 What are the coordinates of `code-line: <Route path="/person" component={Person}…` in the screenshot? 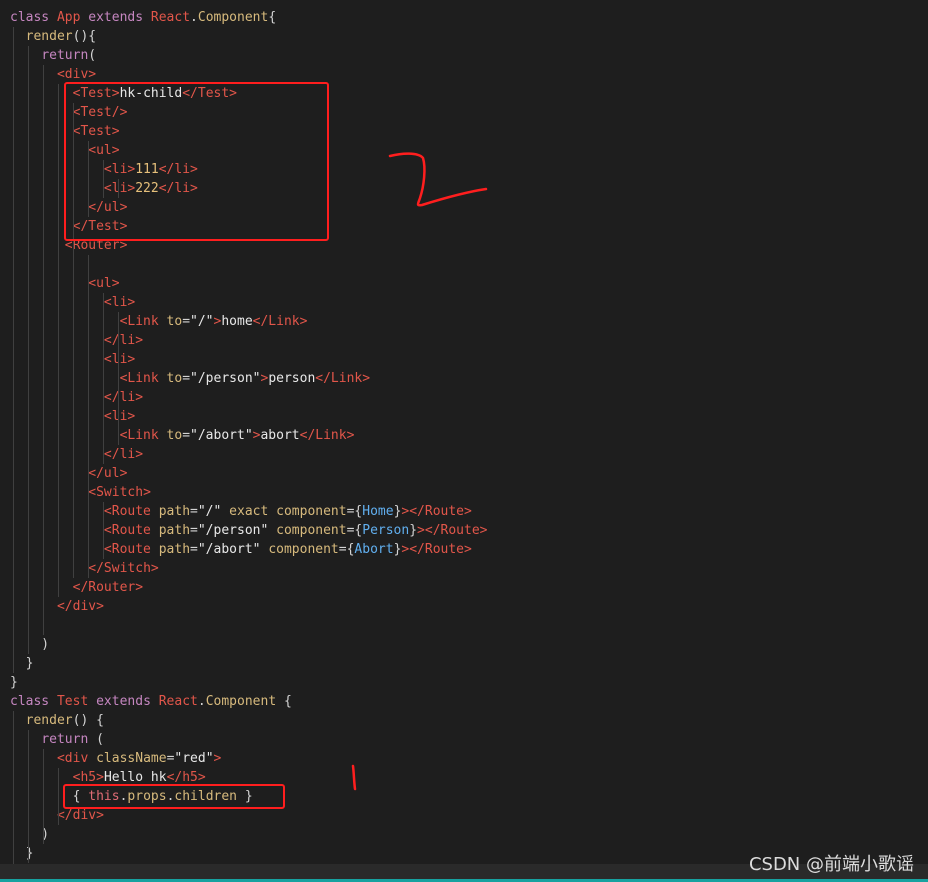 It's located at (249, 530).